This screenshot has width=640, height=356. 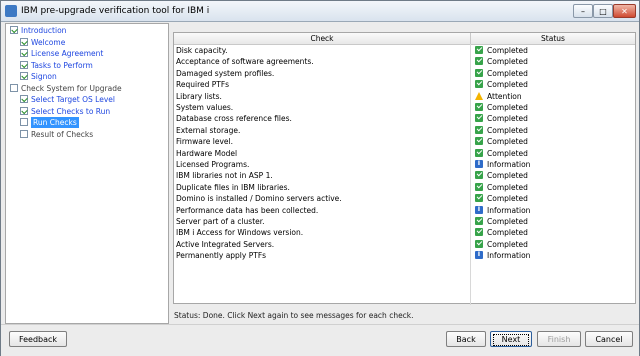 I want to click on tree-item-label: License Agreement, so click(x=67, y=53).